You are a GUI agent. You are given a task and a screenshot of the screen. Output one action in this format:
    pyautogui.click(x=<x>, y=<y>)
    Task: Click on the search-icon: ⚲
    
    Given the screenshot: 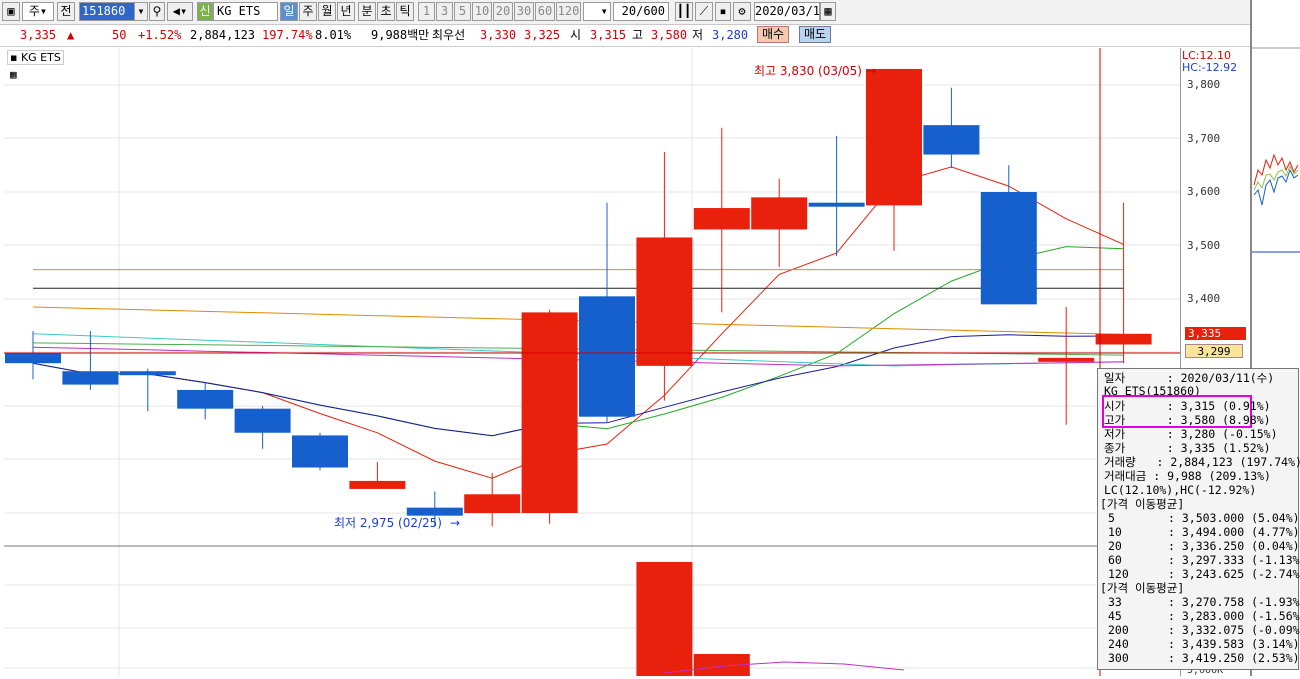 What is the action you would take?
    pyautogui.click(x=157, y=11)
    